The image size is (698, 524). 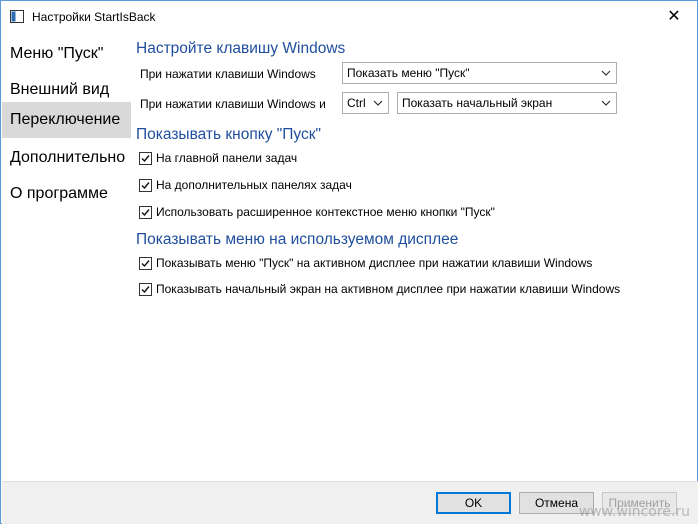 What do you see at coordinates (66, 158) in the screenshot?
I see `sidebar-item-advanced: Дополнительно` at bounding box center [66, 158].